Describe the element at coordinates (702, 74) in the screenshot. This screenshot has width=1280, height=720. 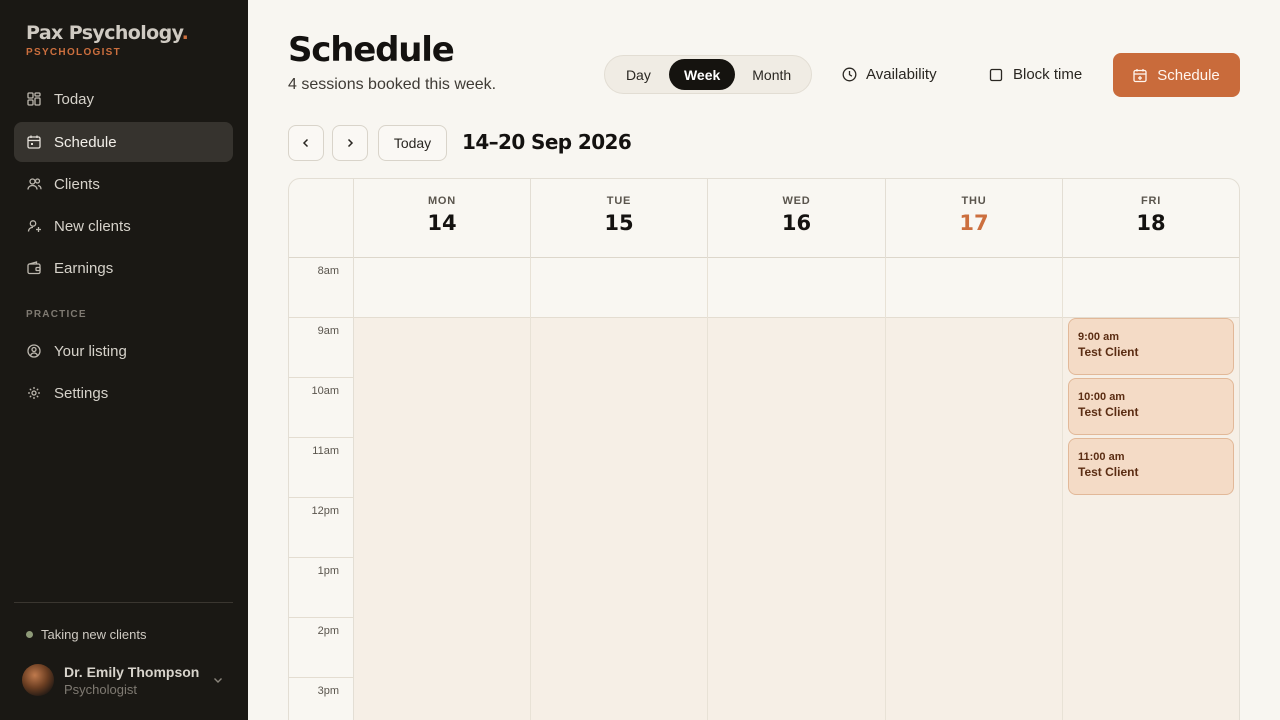
I see `tab-week: Week` at that location.